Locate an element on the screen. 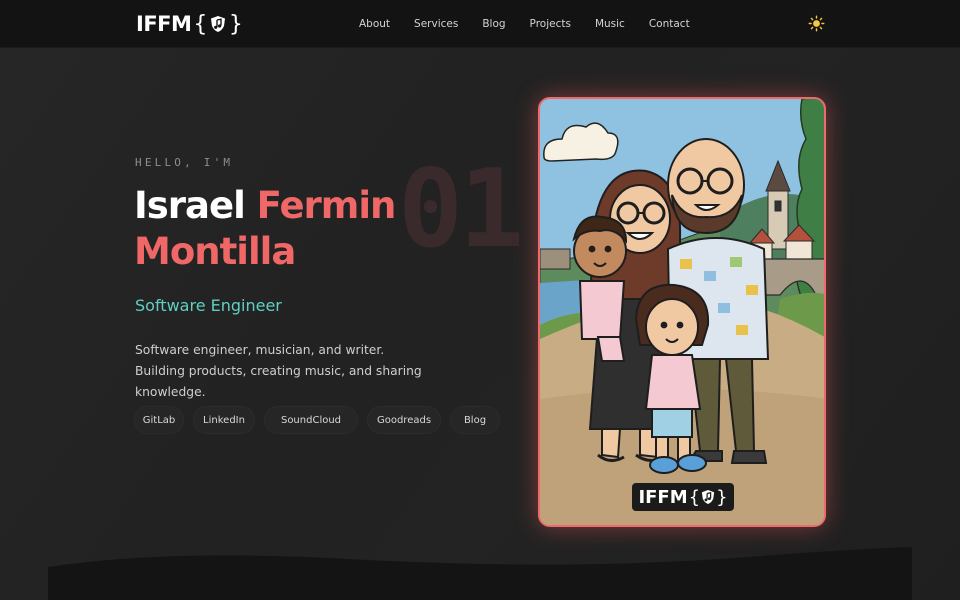  middle-name: Fermin is located at coordinates (326, 205).